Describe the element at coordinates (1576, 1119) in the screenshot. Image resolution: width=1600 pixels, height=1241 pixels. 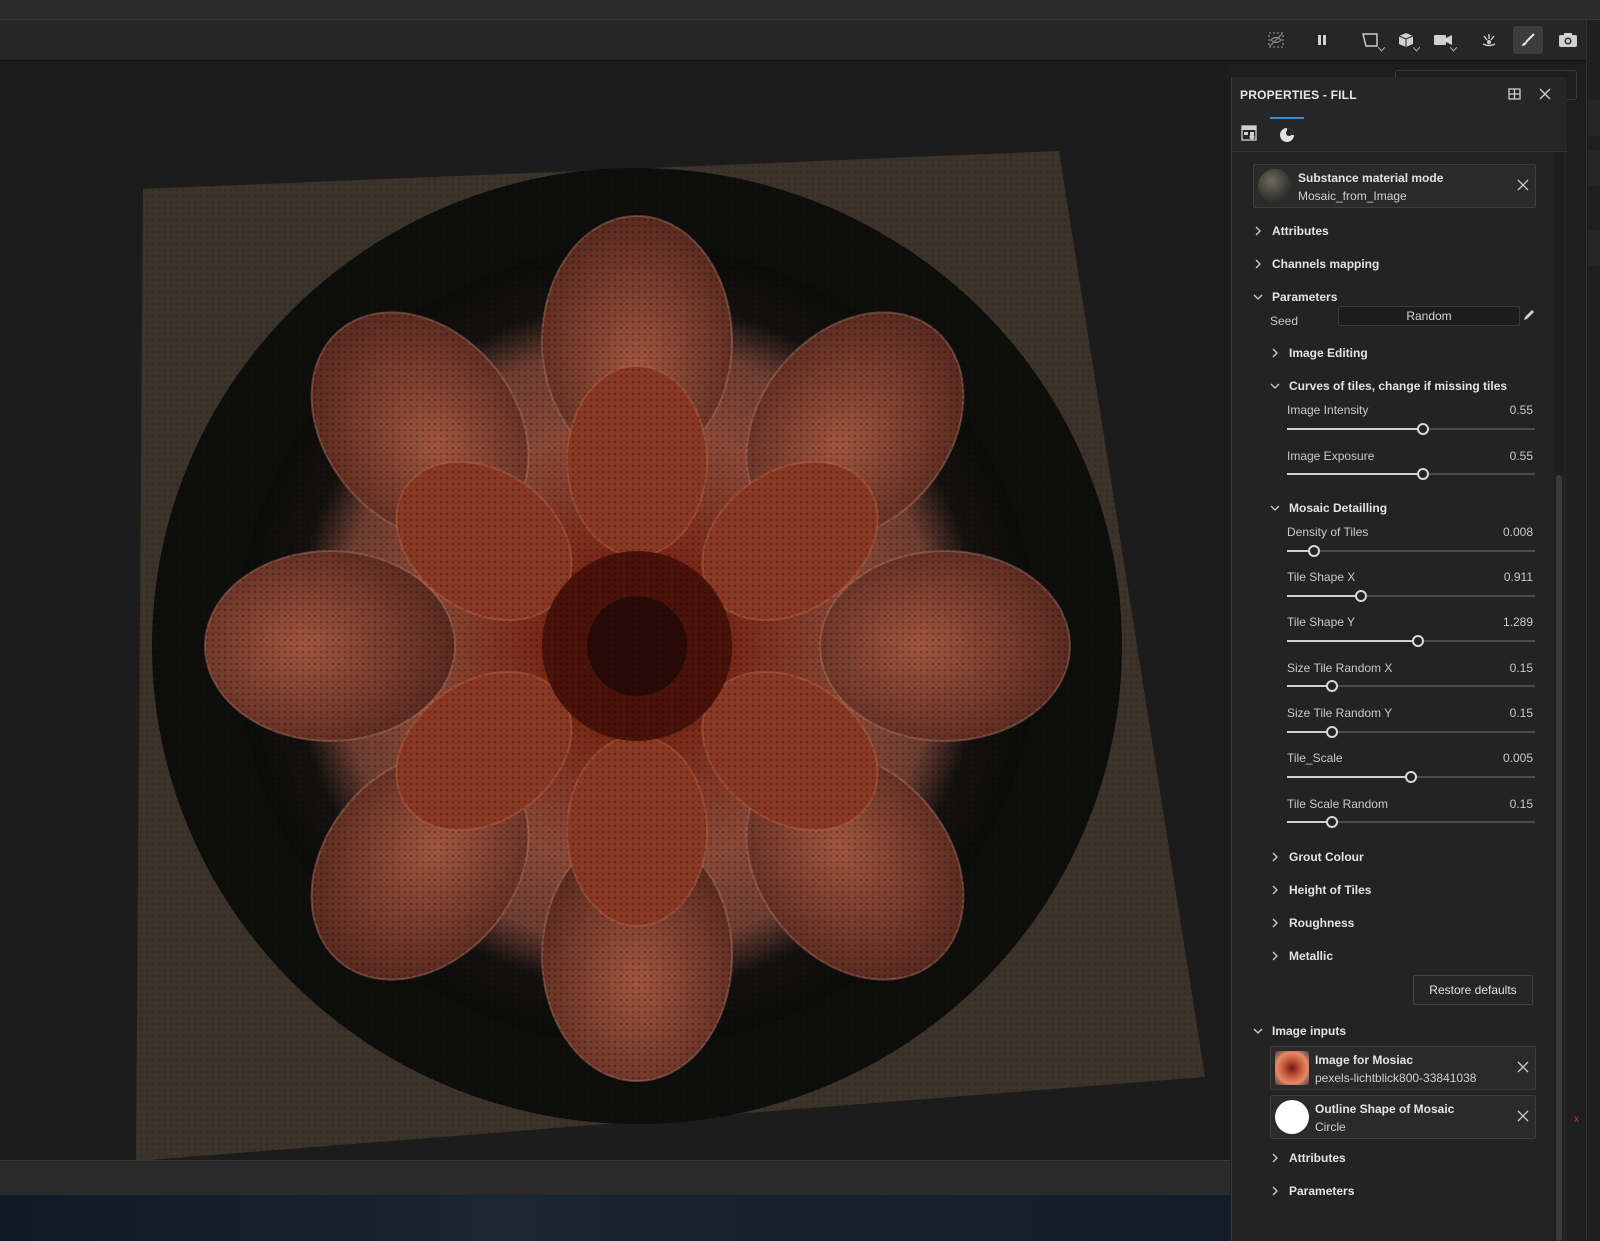
I see `red-marker-icon: x` at that location.